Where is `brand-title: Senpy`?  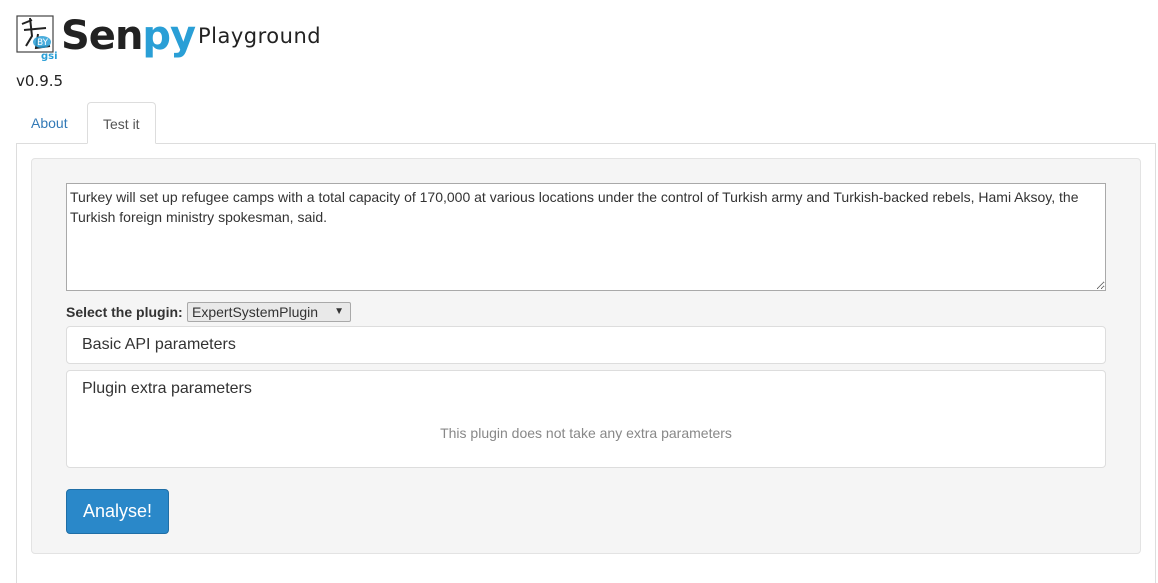
brand-title: Senpy is located at coordinates (128, 36).